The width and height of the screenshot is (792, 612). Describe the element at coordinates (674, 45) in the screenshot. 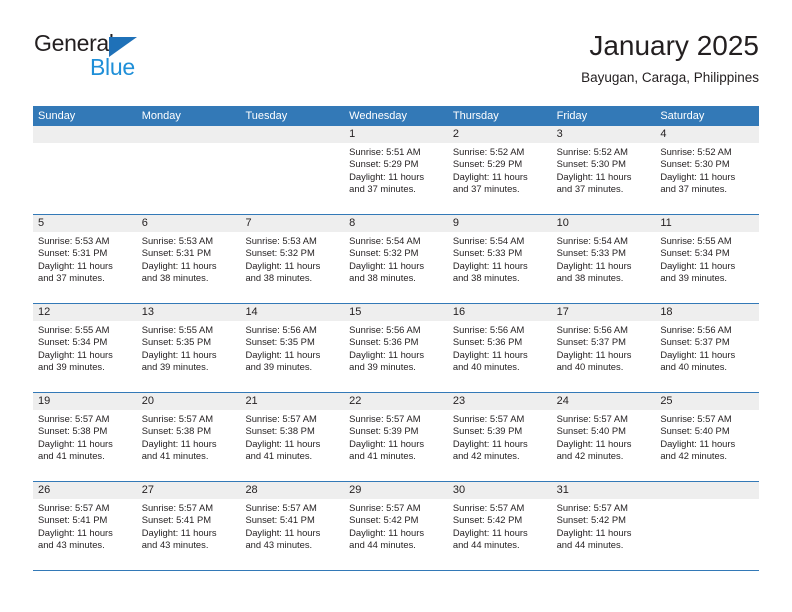

I see `page-title: January 2025` at that location.